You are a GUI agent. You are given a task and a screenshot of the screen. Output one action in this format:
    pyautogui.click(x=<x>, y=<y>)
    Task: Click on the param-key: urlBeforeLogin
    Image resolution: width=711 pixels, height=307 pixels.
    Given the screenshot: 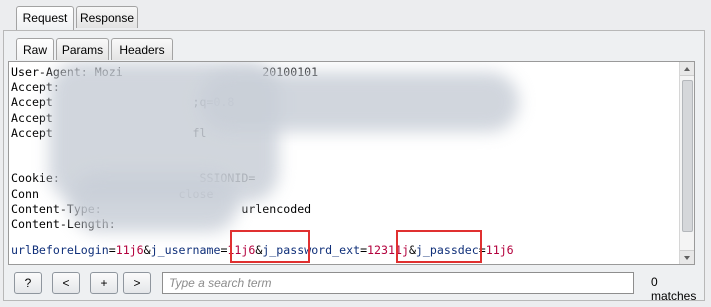 What is the action you would take?
    pyautogui.click(x=60, y=250)
    